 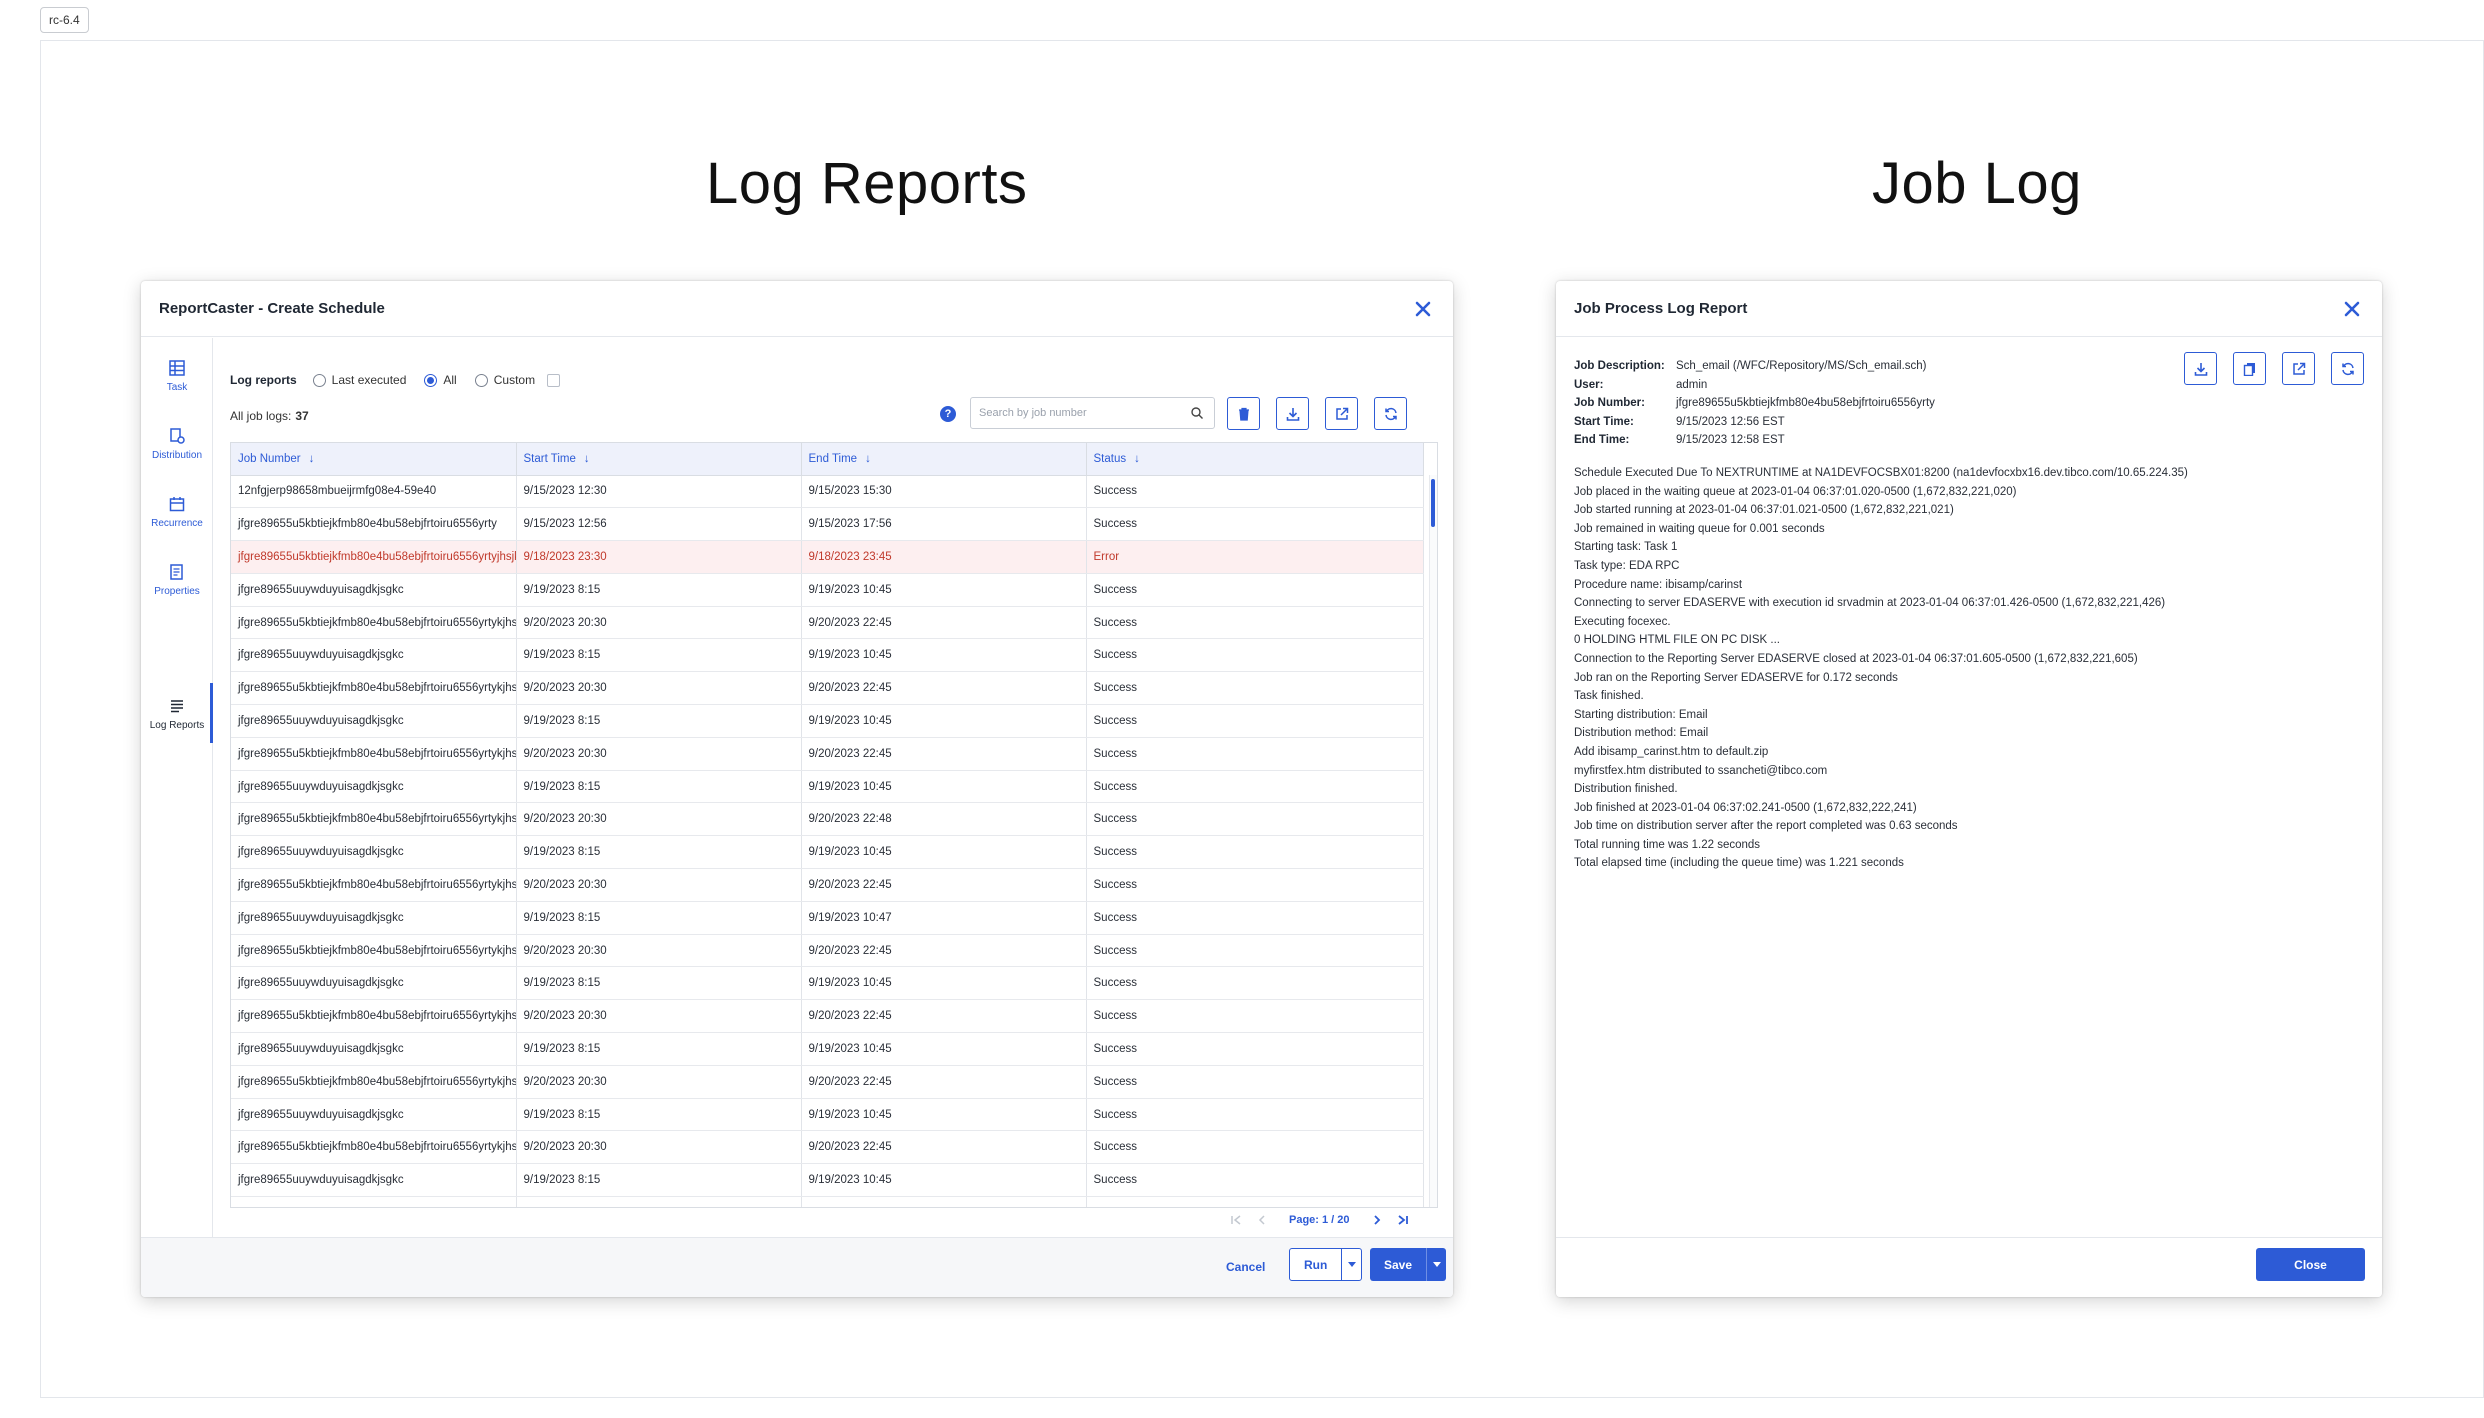 I want to click on save-dropdown-icon, so click(x=1436, y=1264).